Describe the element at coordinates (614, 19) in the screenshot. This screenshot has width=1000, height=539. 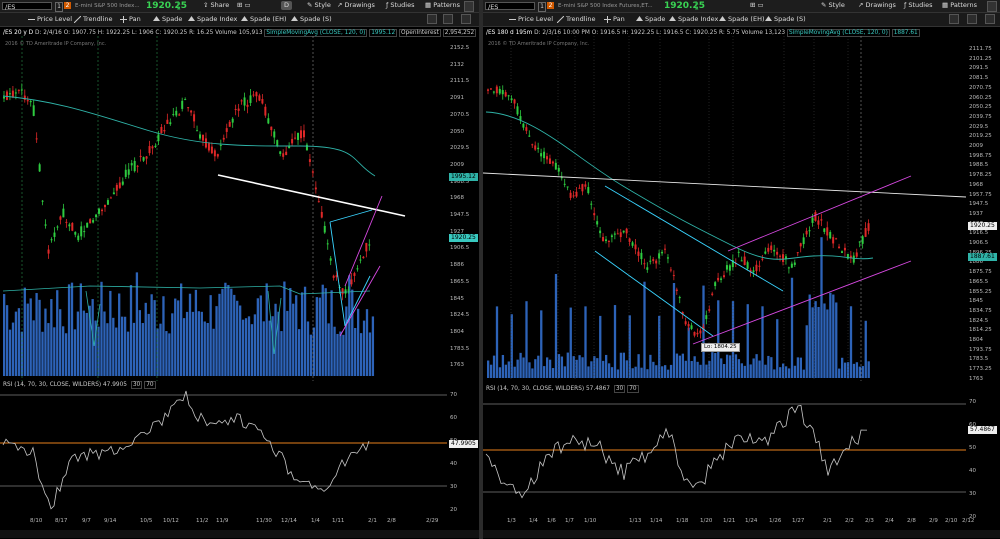
I see `right-tool-pan: Pan` at that location.